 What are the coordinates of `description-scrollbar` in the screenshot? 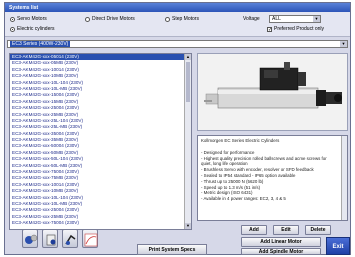 It's located at (344, 178).